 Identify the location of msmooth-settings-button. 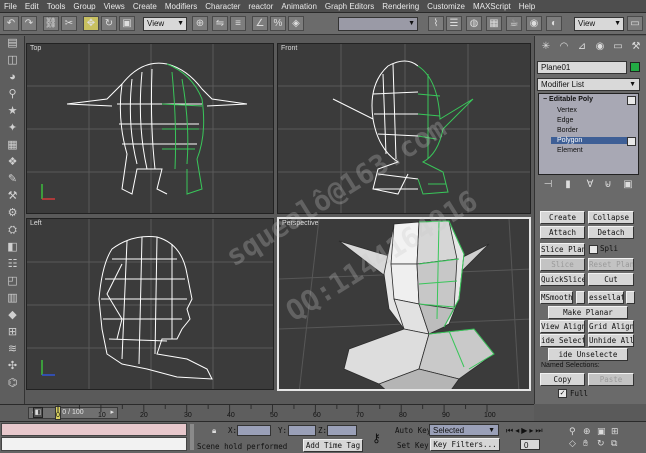
(580, 297).